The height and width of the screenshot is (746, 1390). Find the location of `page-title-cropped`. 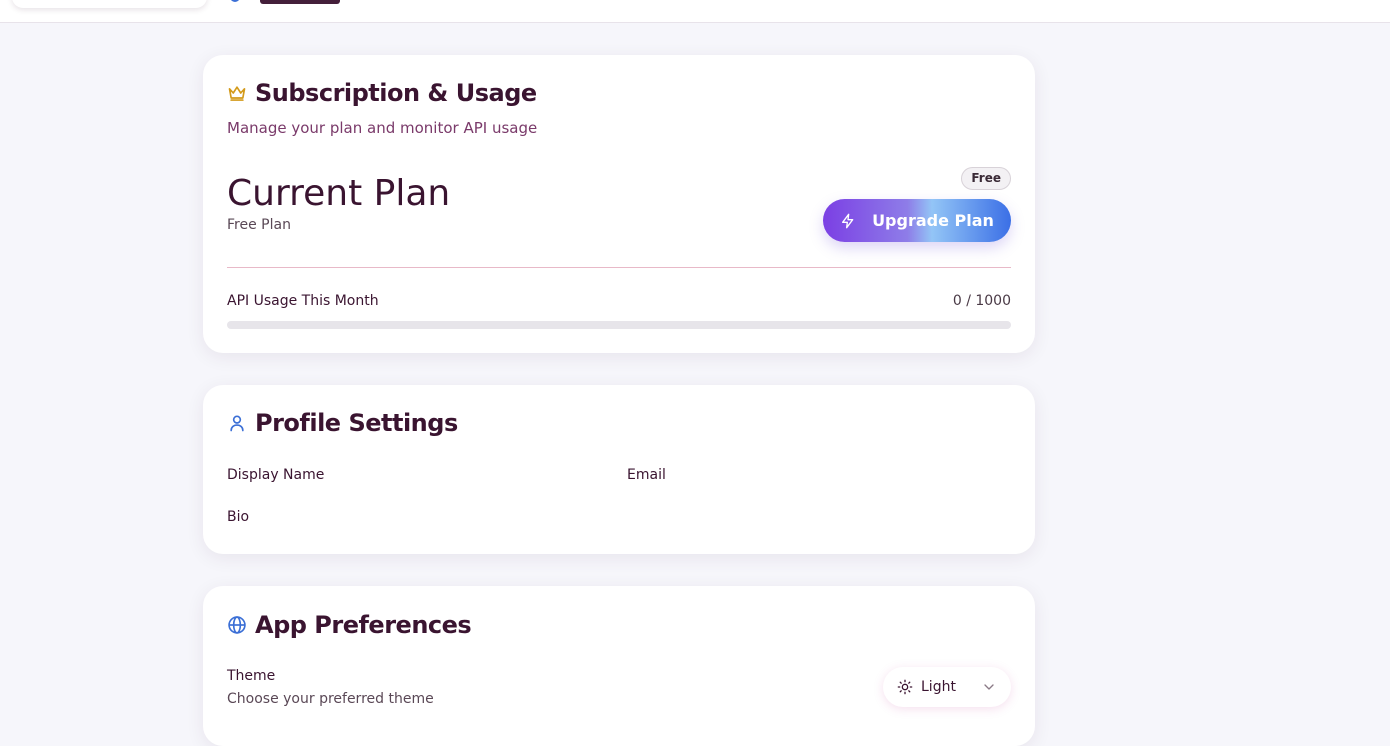

page-title-cropped is located at coordinates (300, 2).